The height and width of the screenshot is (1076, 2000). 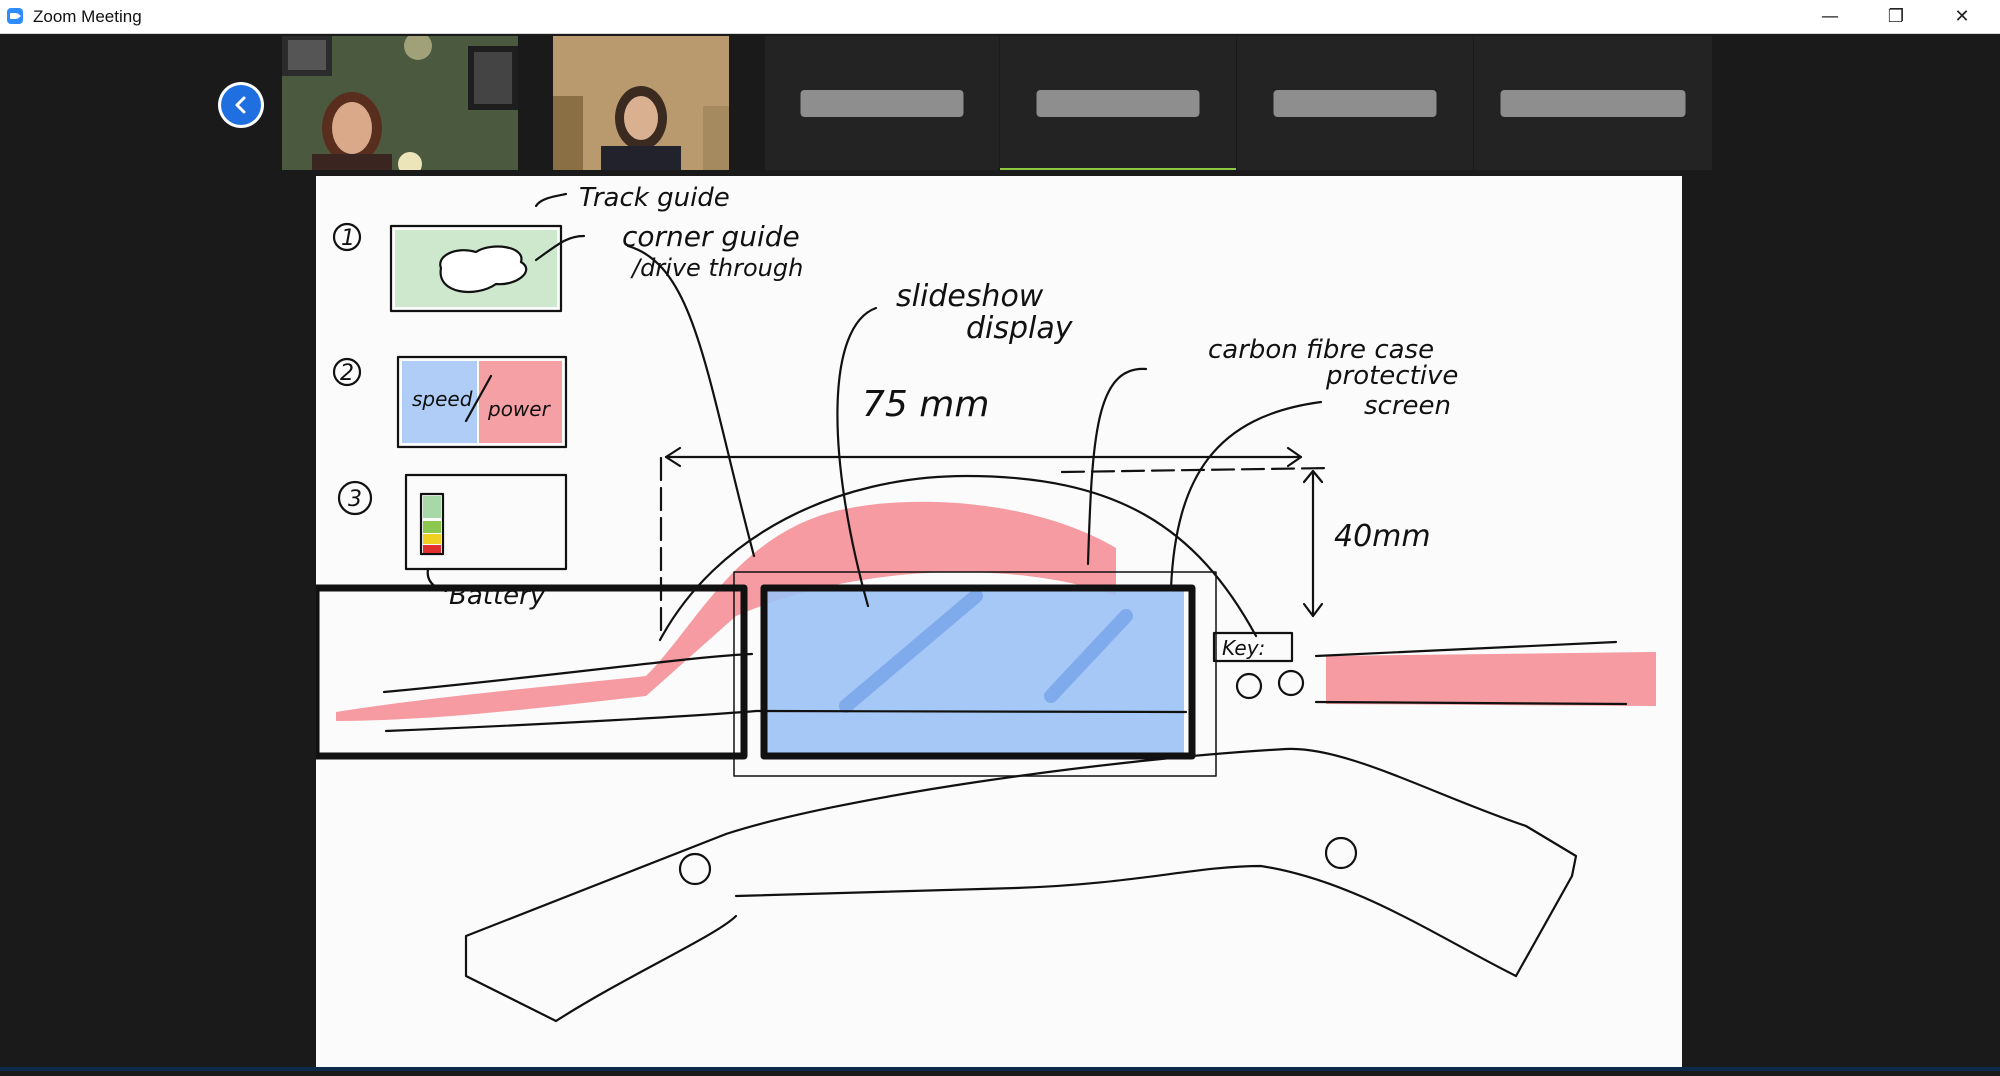 I want to click on track-guide-label: Track guide, so click(x=654, y=198).